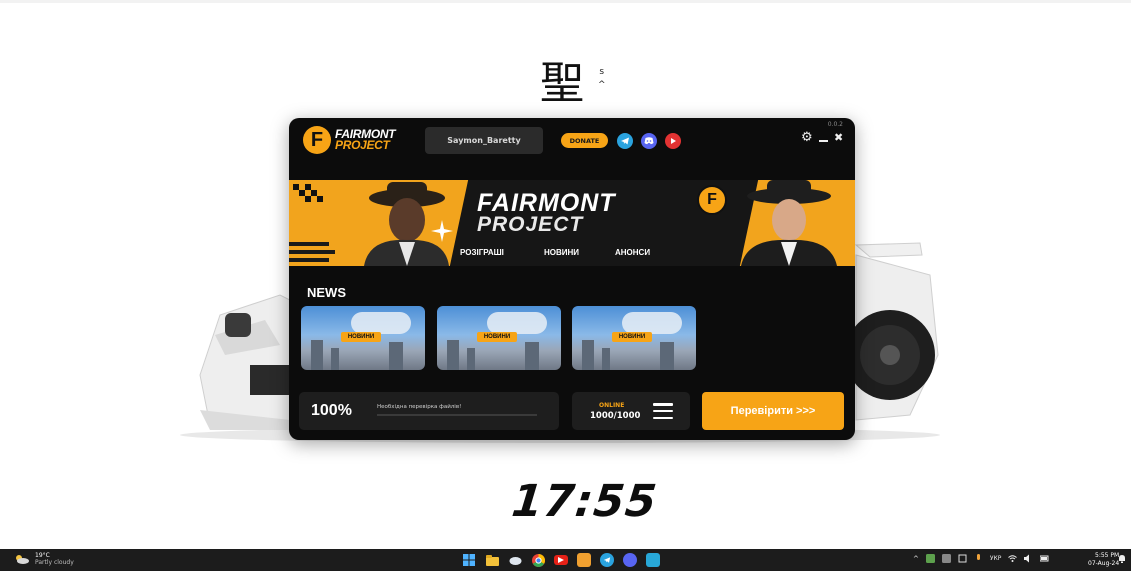 The image size is (1131, 571). I want to click on progress-bar-fill, so click(457, 415).